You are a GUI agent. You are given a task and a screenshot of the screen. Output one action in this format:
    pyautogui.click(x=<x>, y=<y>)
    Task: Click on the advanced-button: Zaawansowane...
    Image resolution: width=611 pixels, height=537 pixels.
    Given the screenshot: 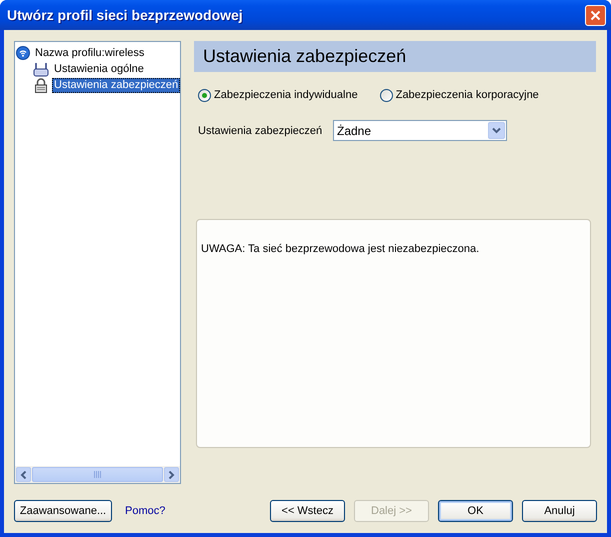 What is the action you would take?
    pyautogui.click(x=63, y=511)
    